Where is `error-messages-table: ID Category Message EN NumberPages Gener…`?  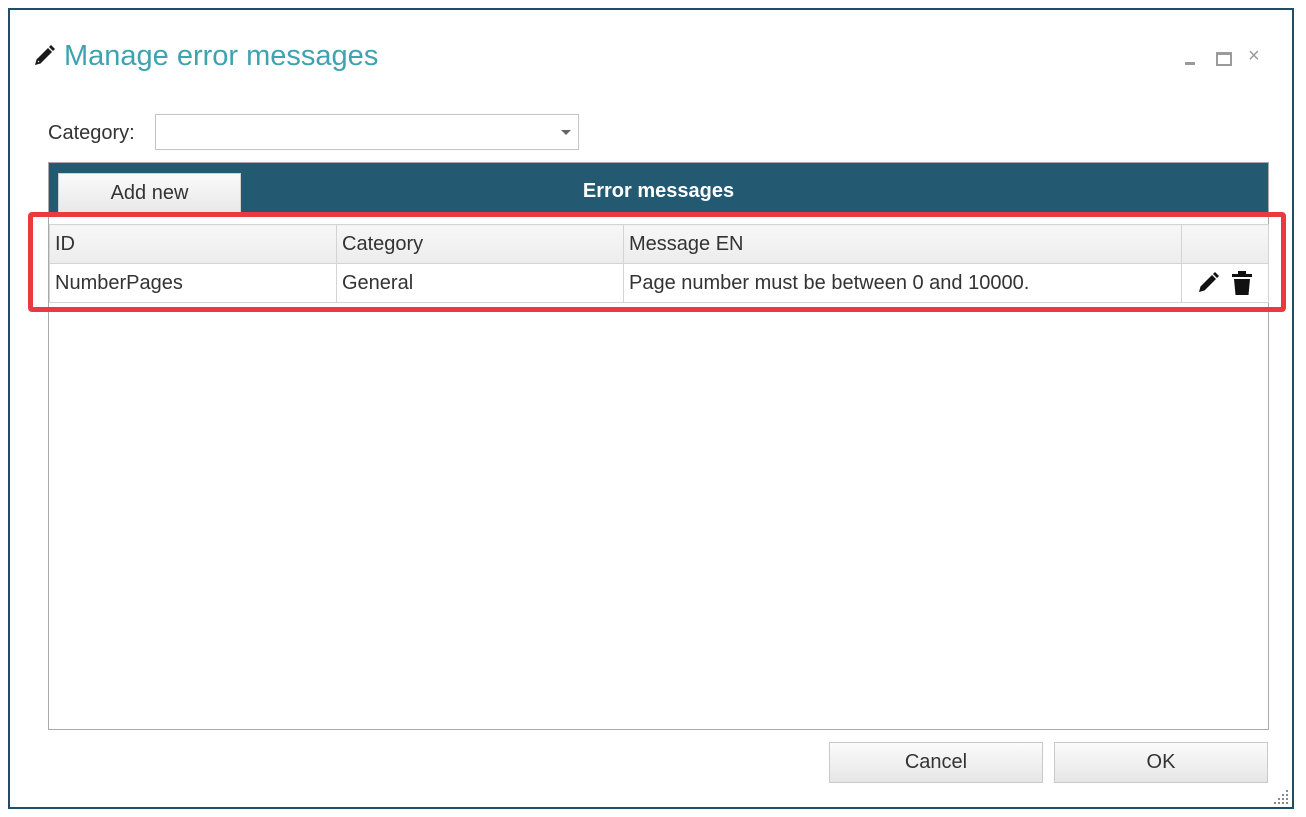
error-messages-table: ID Category Message EN NumberPages Gener… is located at coordinates (659, 263).